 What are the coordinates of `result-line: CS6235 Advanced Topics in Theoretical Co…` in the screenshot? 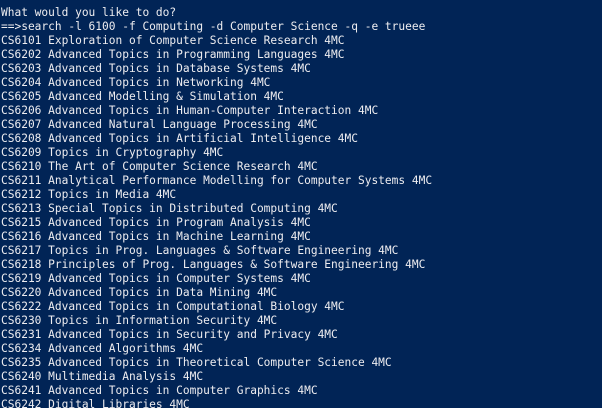 It's located at (196, 362).